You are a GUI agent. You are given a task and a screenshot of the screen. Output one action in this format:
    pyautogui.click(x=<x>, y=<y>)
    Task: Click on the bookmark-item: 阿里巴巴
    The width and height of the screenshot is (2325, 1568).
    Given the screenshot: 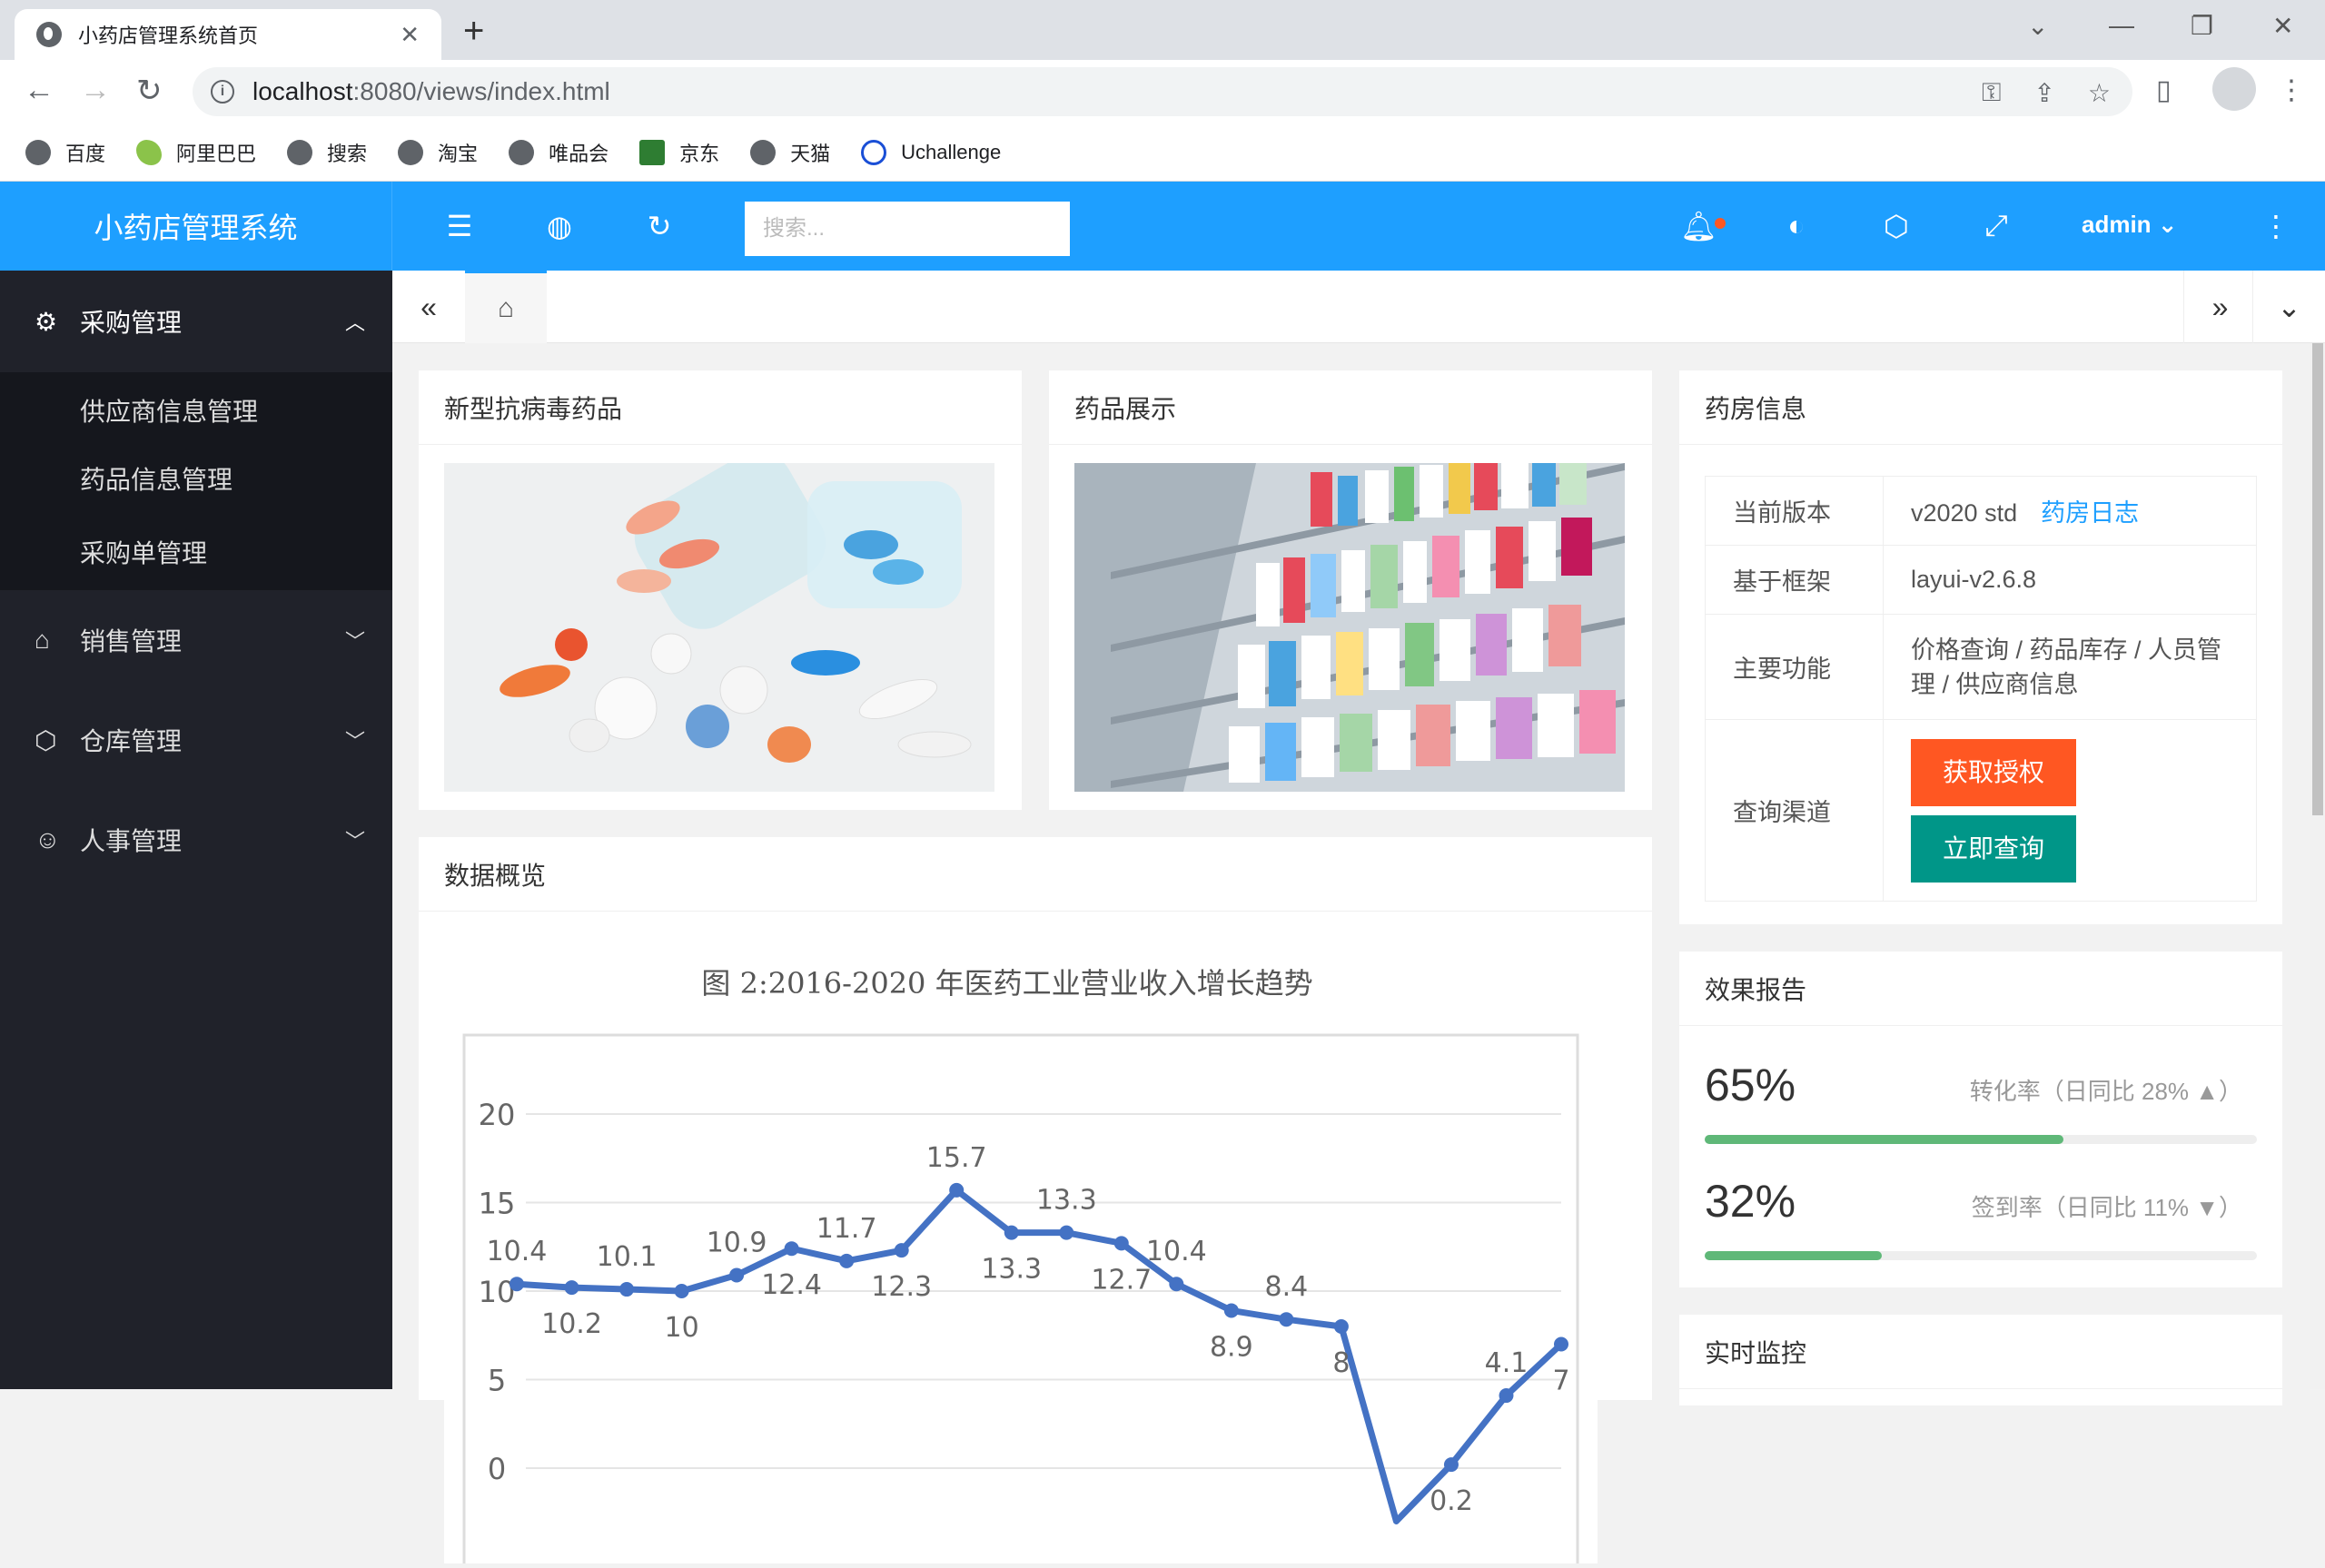 What is the action you would take?
    pyautogui.click(x=196, y=152)
    